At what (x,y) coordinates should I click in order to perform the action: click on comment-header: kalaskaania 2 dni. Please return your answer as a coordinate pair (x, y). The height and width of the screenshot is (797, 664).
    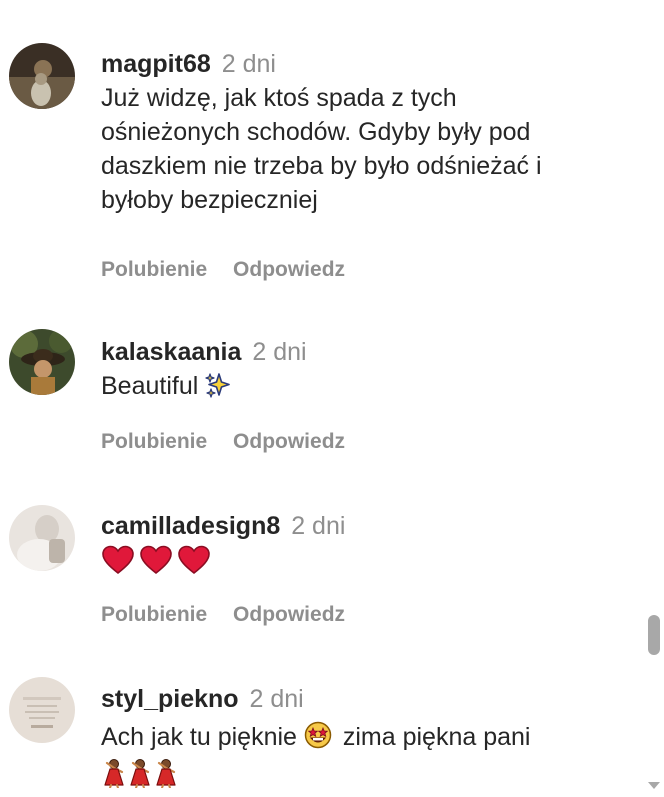
    Looking at the image, I should click on (366, 352).